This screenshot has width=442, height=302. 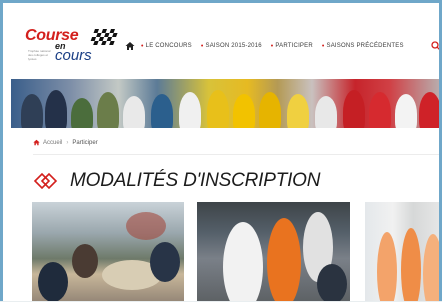 I want to click on nav-item-saison: • SAISON 2015-2016, so click(x=231, y=46).